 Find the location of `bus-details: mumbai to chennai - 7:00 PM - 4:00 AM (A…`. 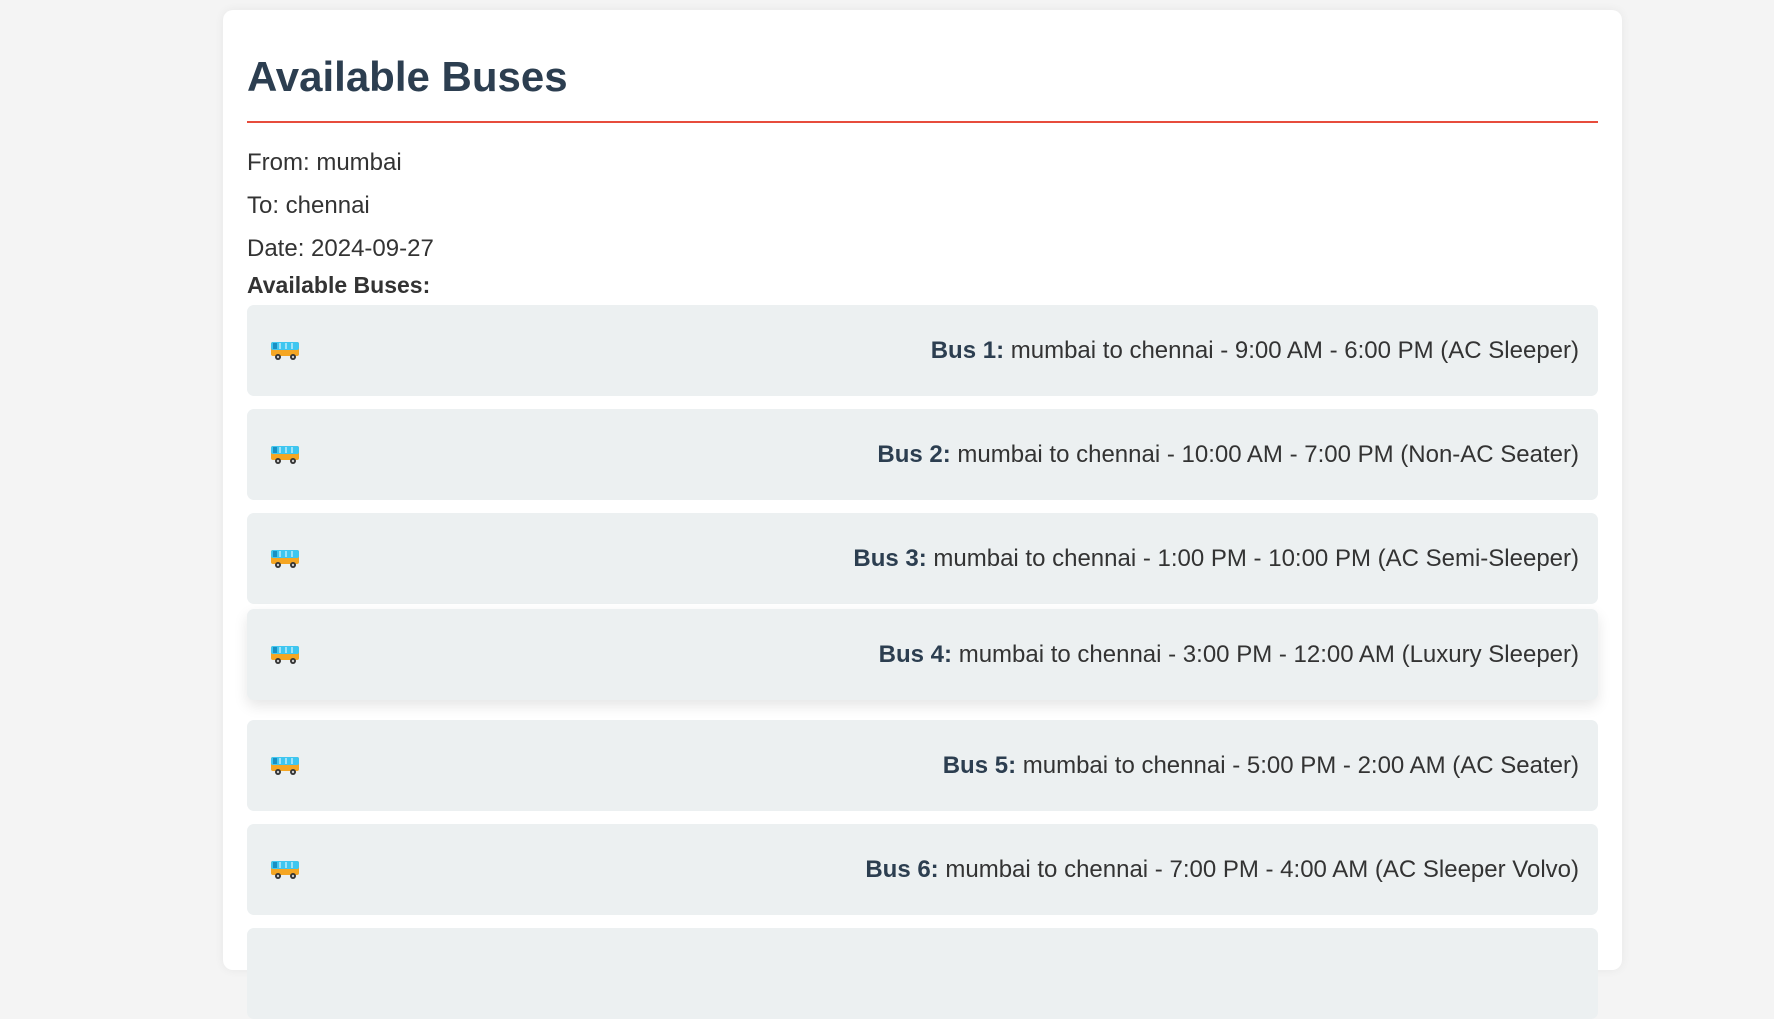

bus-details: mumbai to chennai - 7:00 PM - 4:00 AM (A… is located at coordinates (1258, 869).